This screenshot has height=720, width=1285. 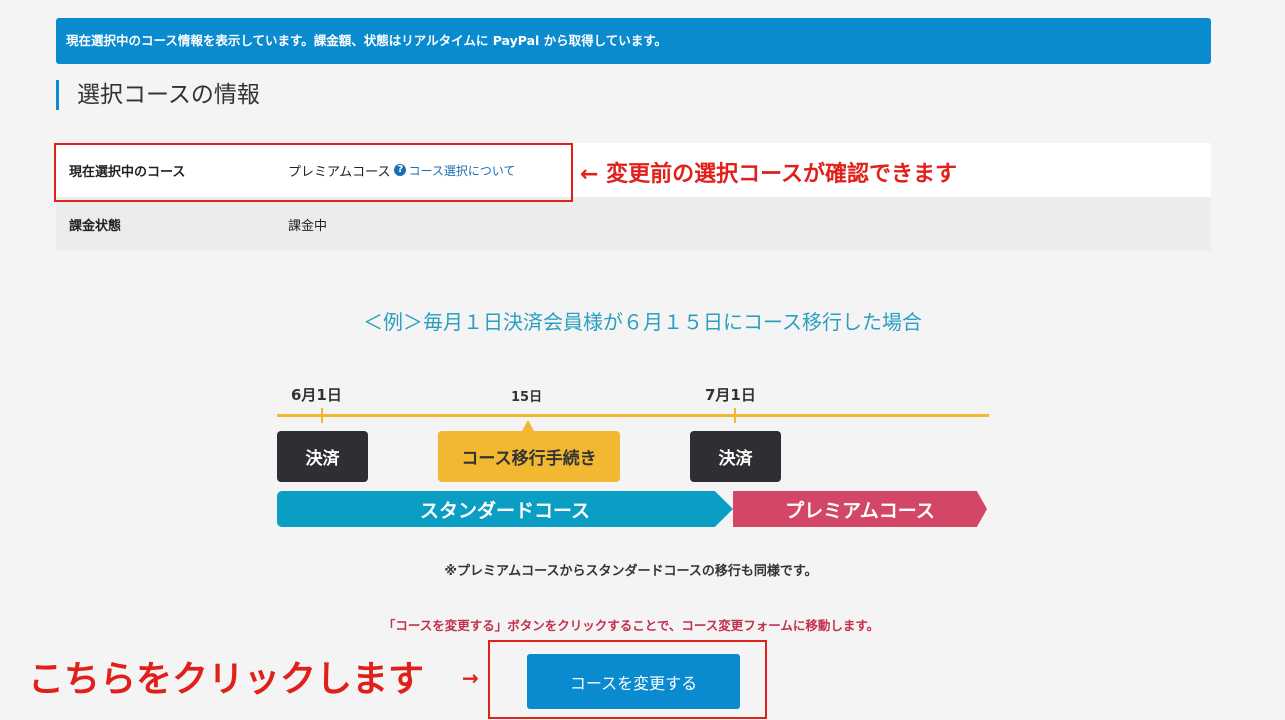 What do you see at coordinates (529, 456) in the screenshot?
I see `transition-box: コース移行手続き` at bounding box center [529, 456].